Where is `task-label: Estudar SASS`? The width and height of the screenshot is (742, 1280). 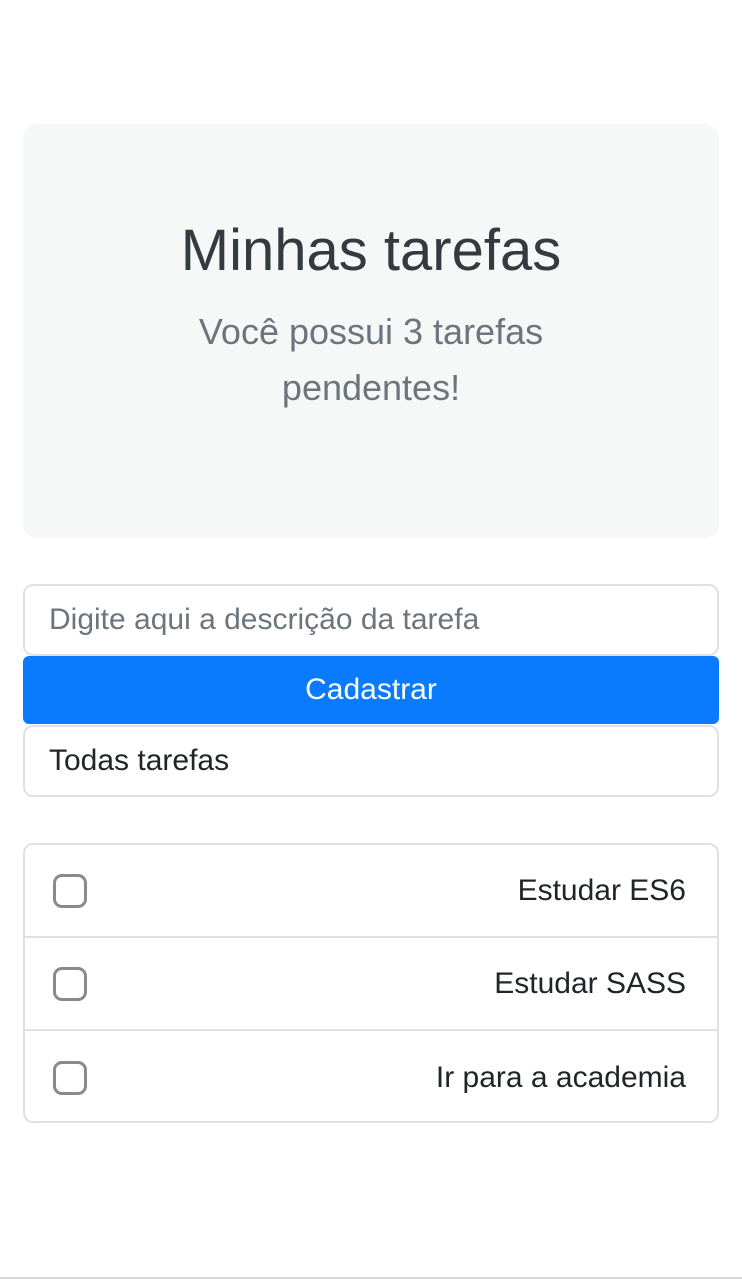
task-label: Estudar SASS is located at coordinates (590, 983).